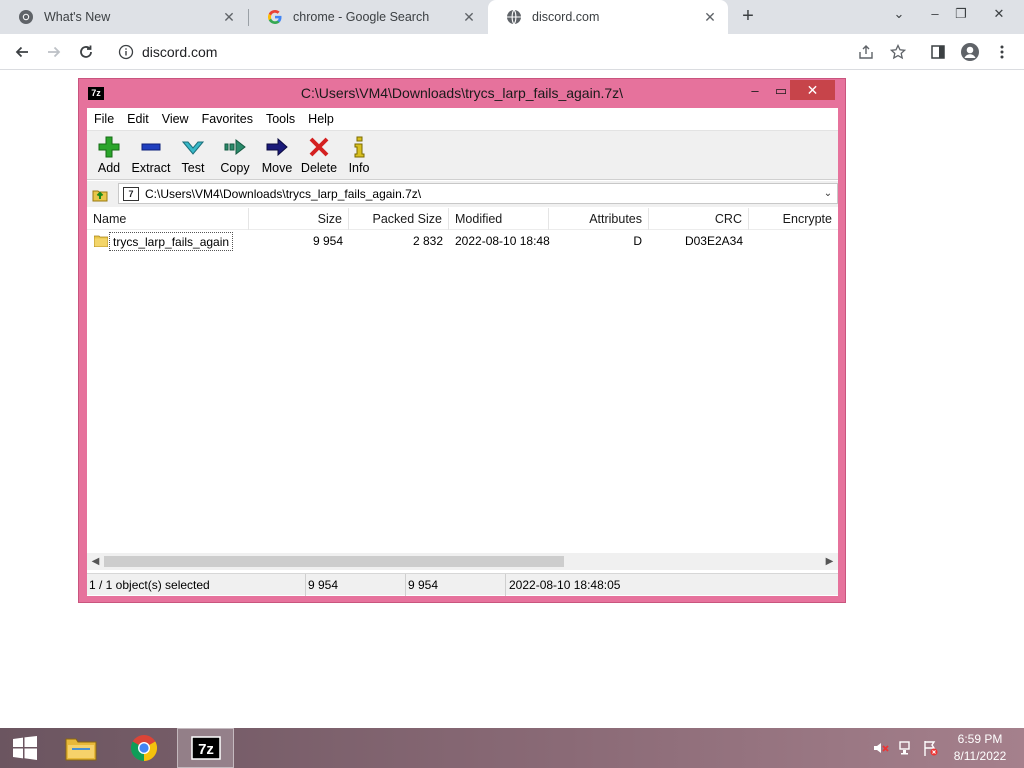 Image resolution: width=1024 pixels, height=768 pixels. I want to click on tab-title: discord.com, so click(566, 17).